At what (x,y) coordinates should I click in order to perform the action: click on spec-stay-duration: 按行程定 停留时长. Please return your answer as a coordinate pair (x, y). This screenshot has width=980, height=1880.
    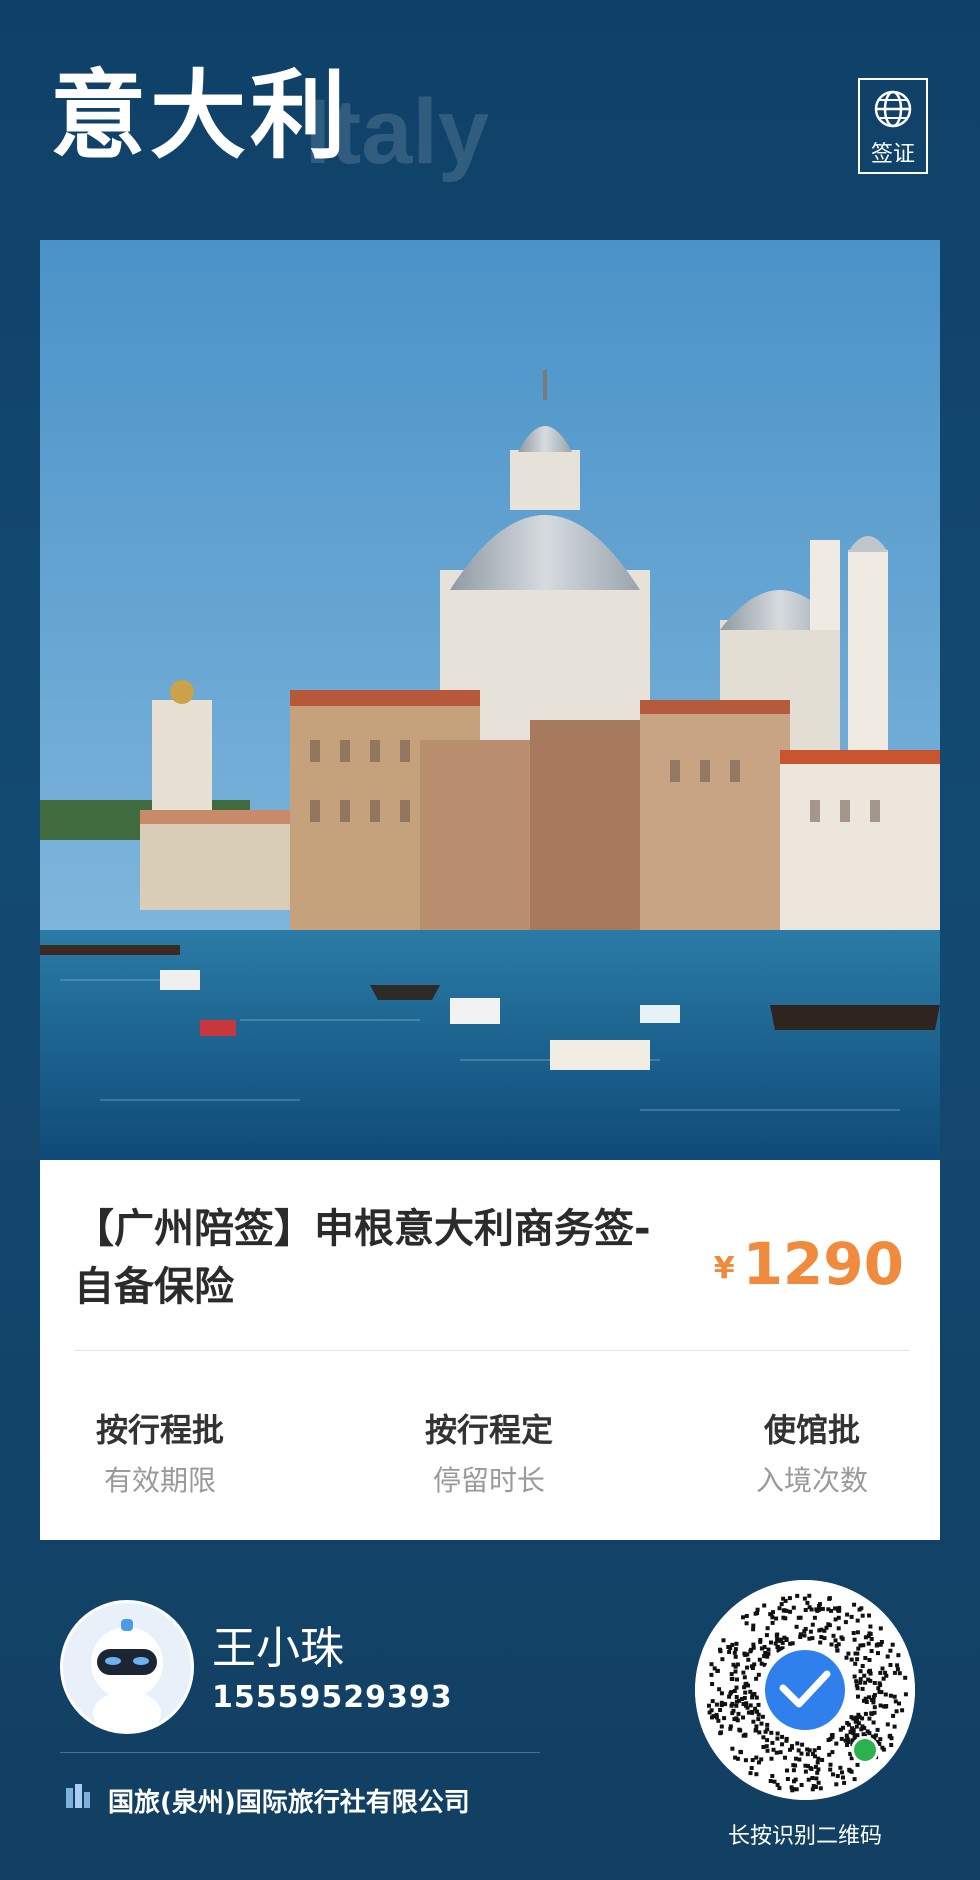
    Looking at the image, I should click on (489, 1454).